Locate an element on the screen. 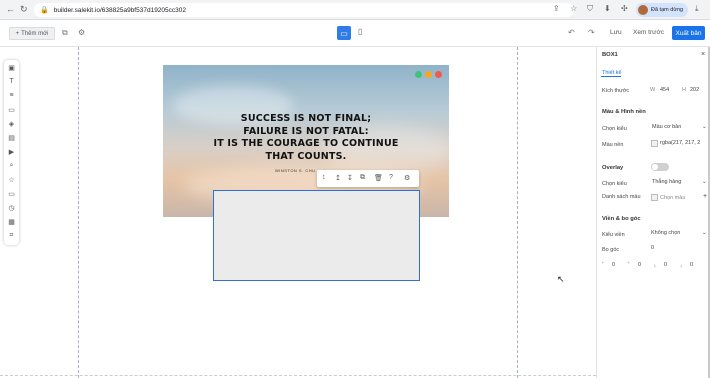  star-tool-icon: ☆ is located at coordinates (11, 180).